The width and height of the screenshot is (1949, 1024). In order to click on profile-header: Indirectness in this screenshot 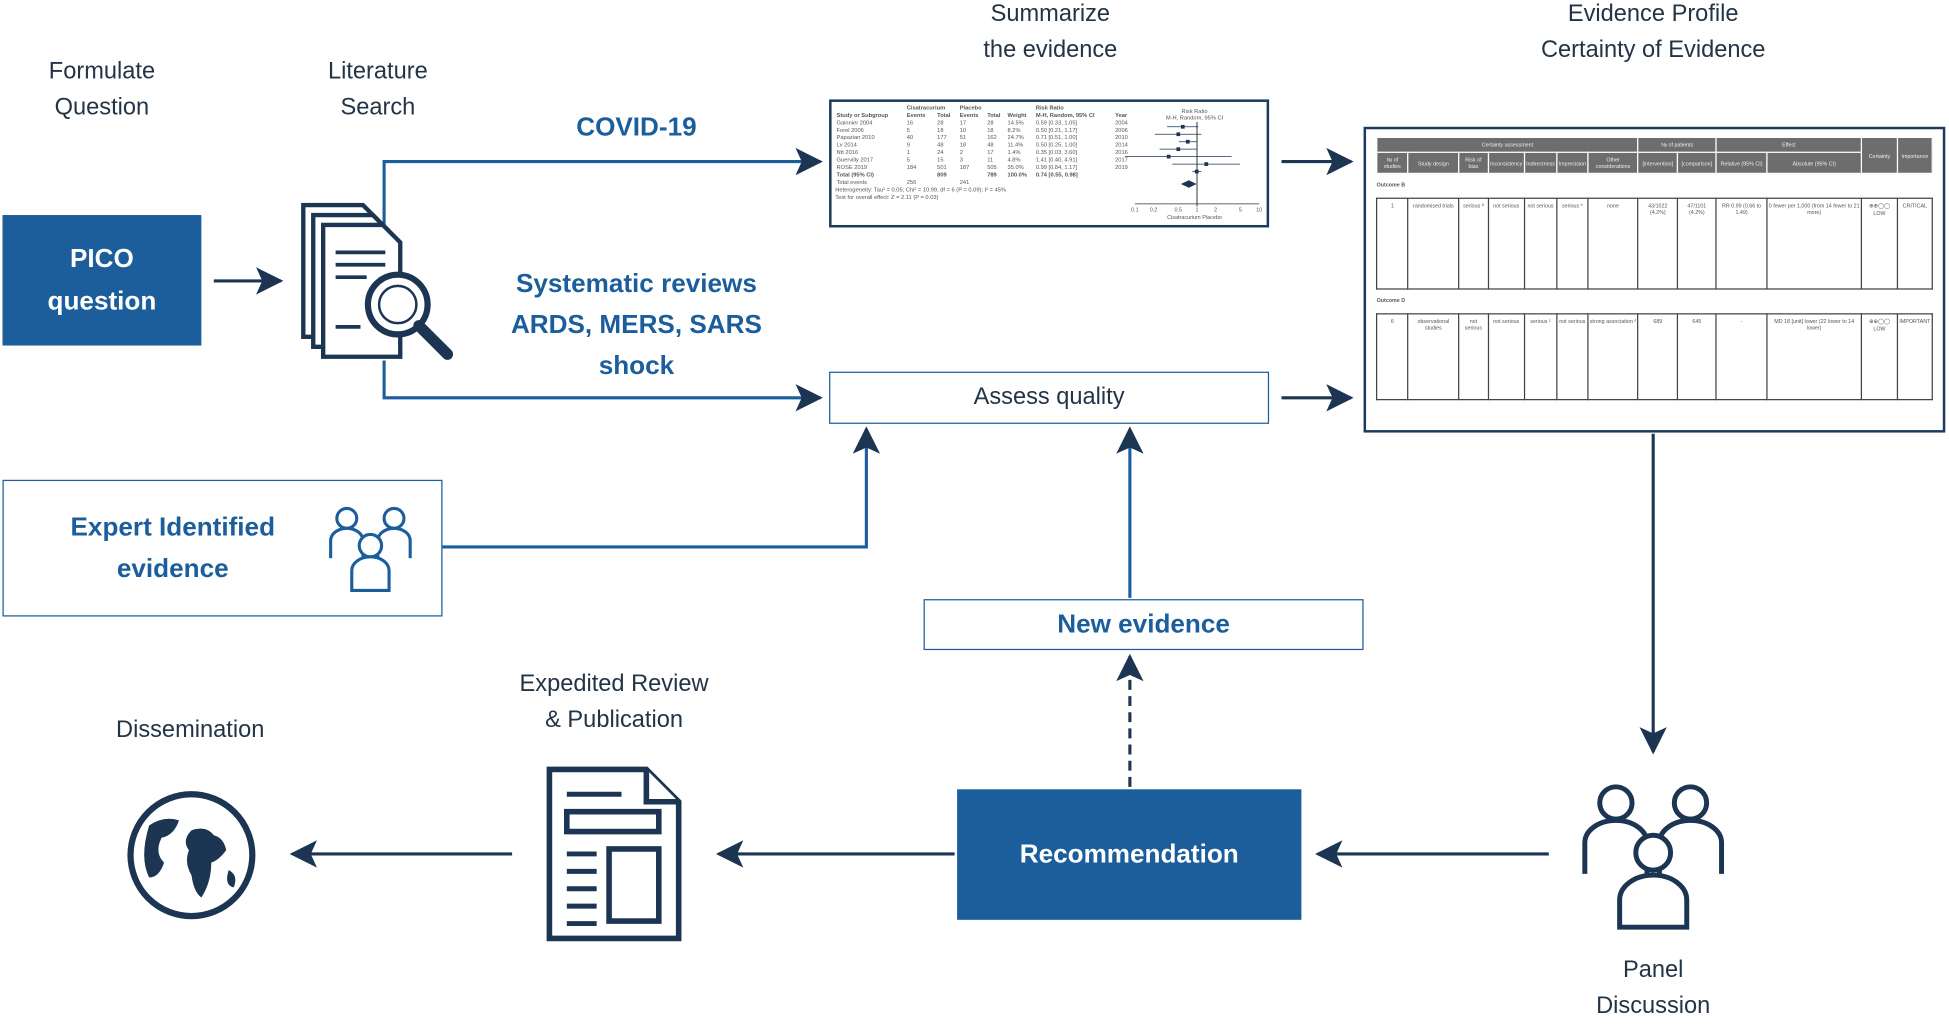, I will do `click(1540, 163)`.